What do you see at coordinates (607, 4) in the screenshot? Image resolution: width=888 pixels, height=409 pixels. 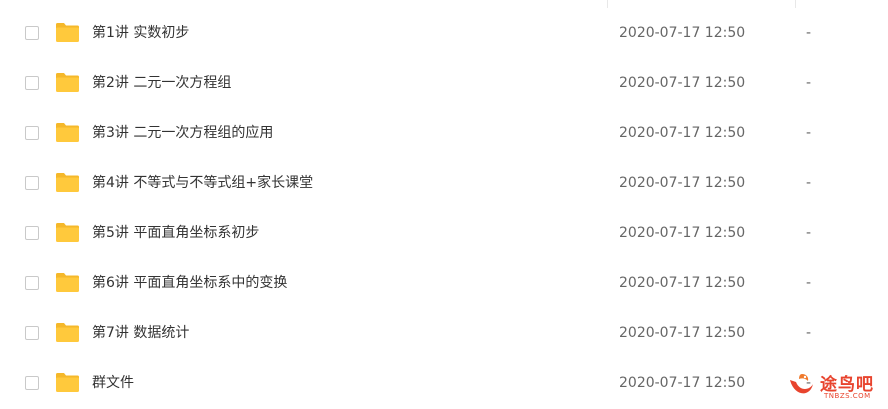 I see `column-divider-date` at bounding box center [607, 4].